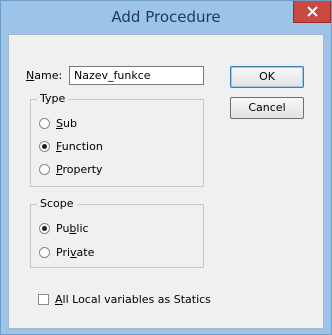  What do you see at coordinates (53, 98) in the screenshot?
I see `type-group-legend: Type` at bounding box center [53, 98].